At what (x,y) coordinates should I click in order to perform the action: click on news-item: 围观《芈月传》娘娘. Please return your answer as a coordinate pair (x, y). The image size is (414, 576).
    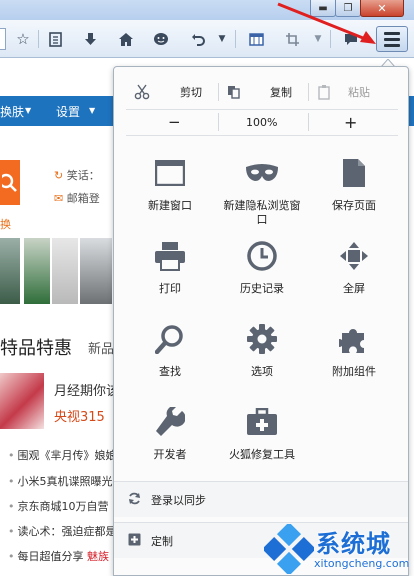
    Looking at the image, I should click on (62, 455).